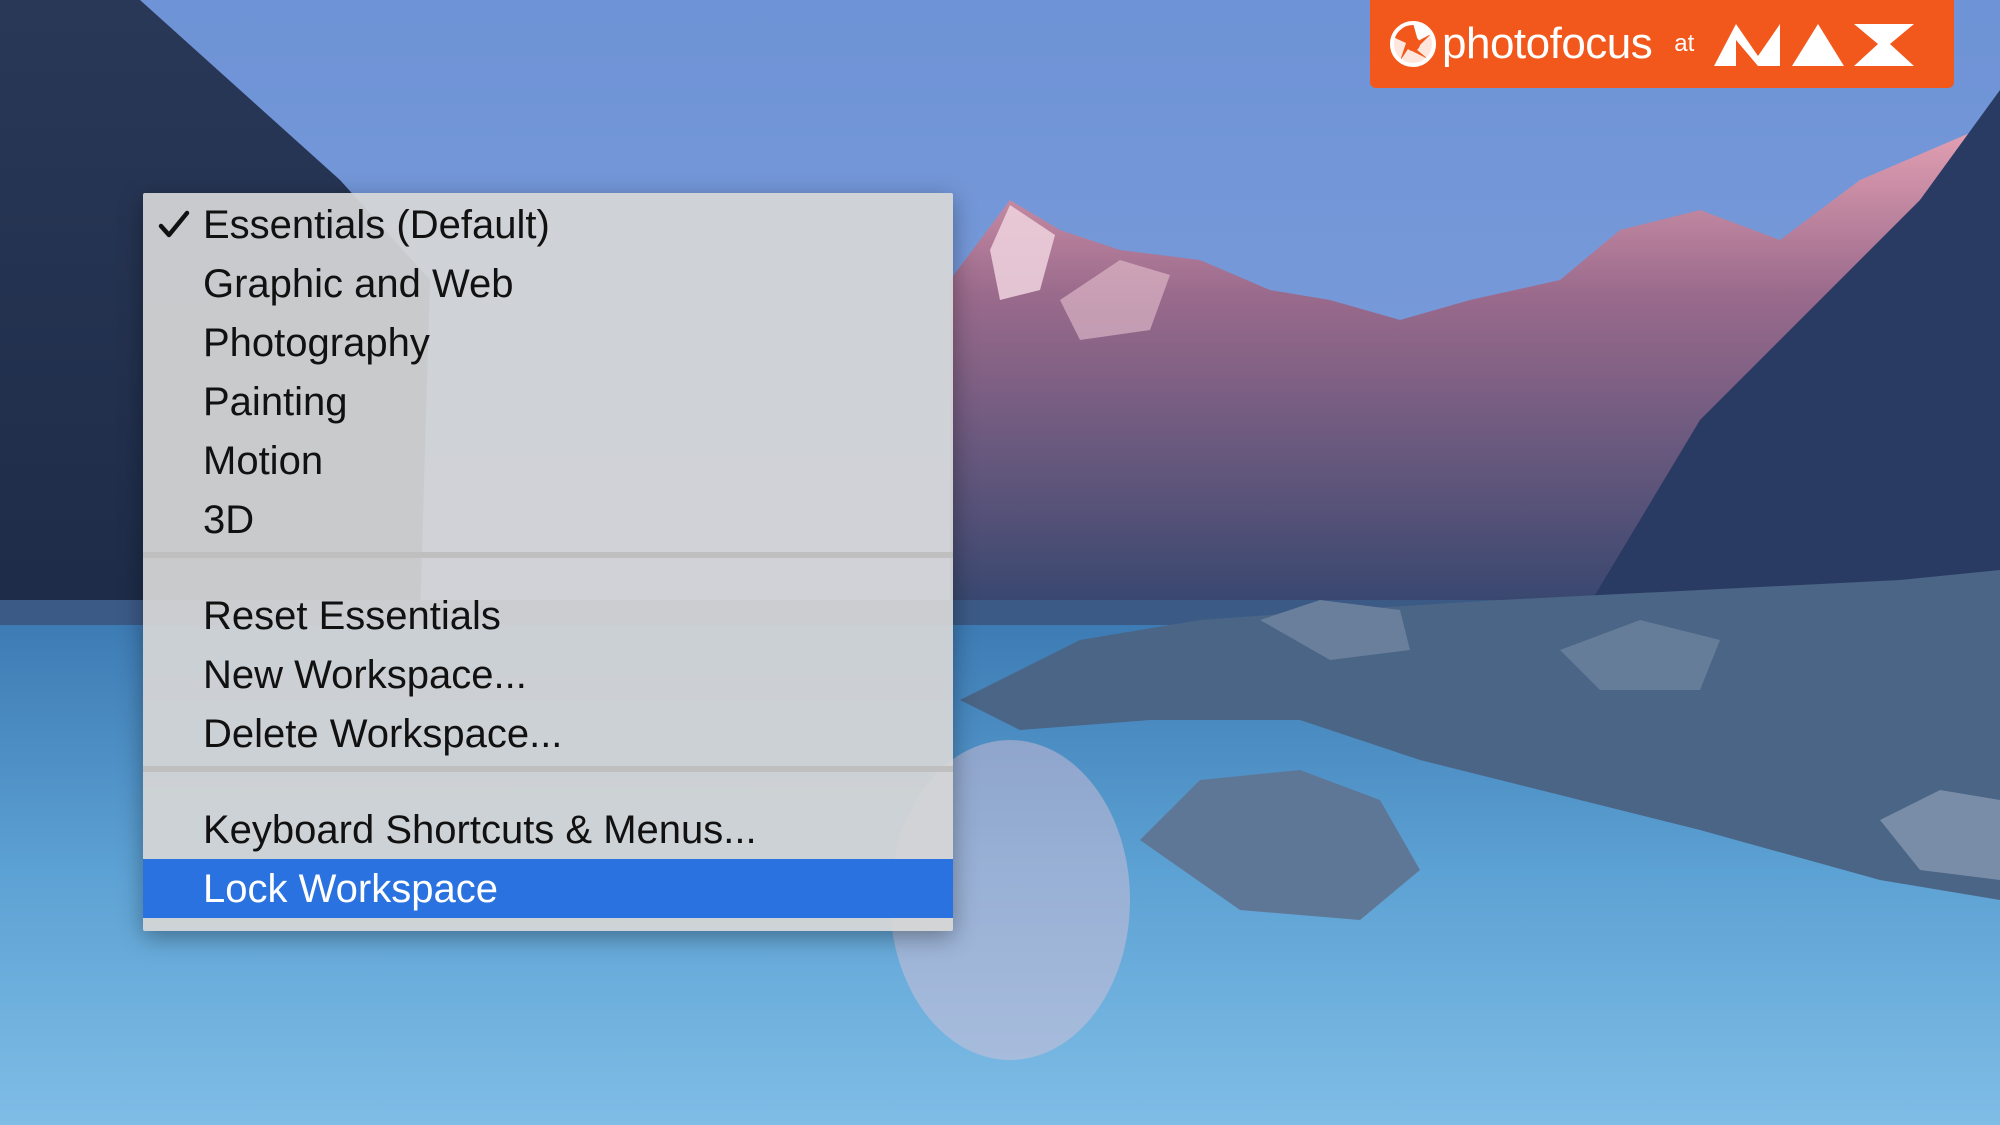 The height and width of the screenshot is (1125, 2000). Describe the element at coordinates (174, 225) in the screenshot. I see `checkmark-icon` at that location.